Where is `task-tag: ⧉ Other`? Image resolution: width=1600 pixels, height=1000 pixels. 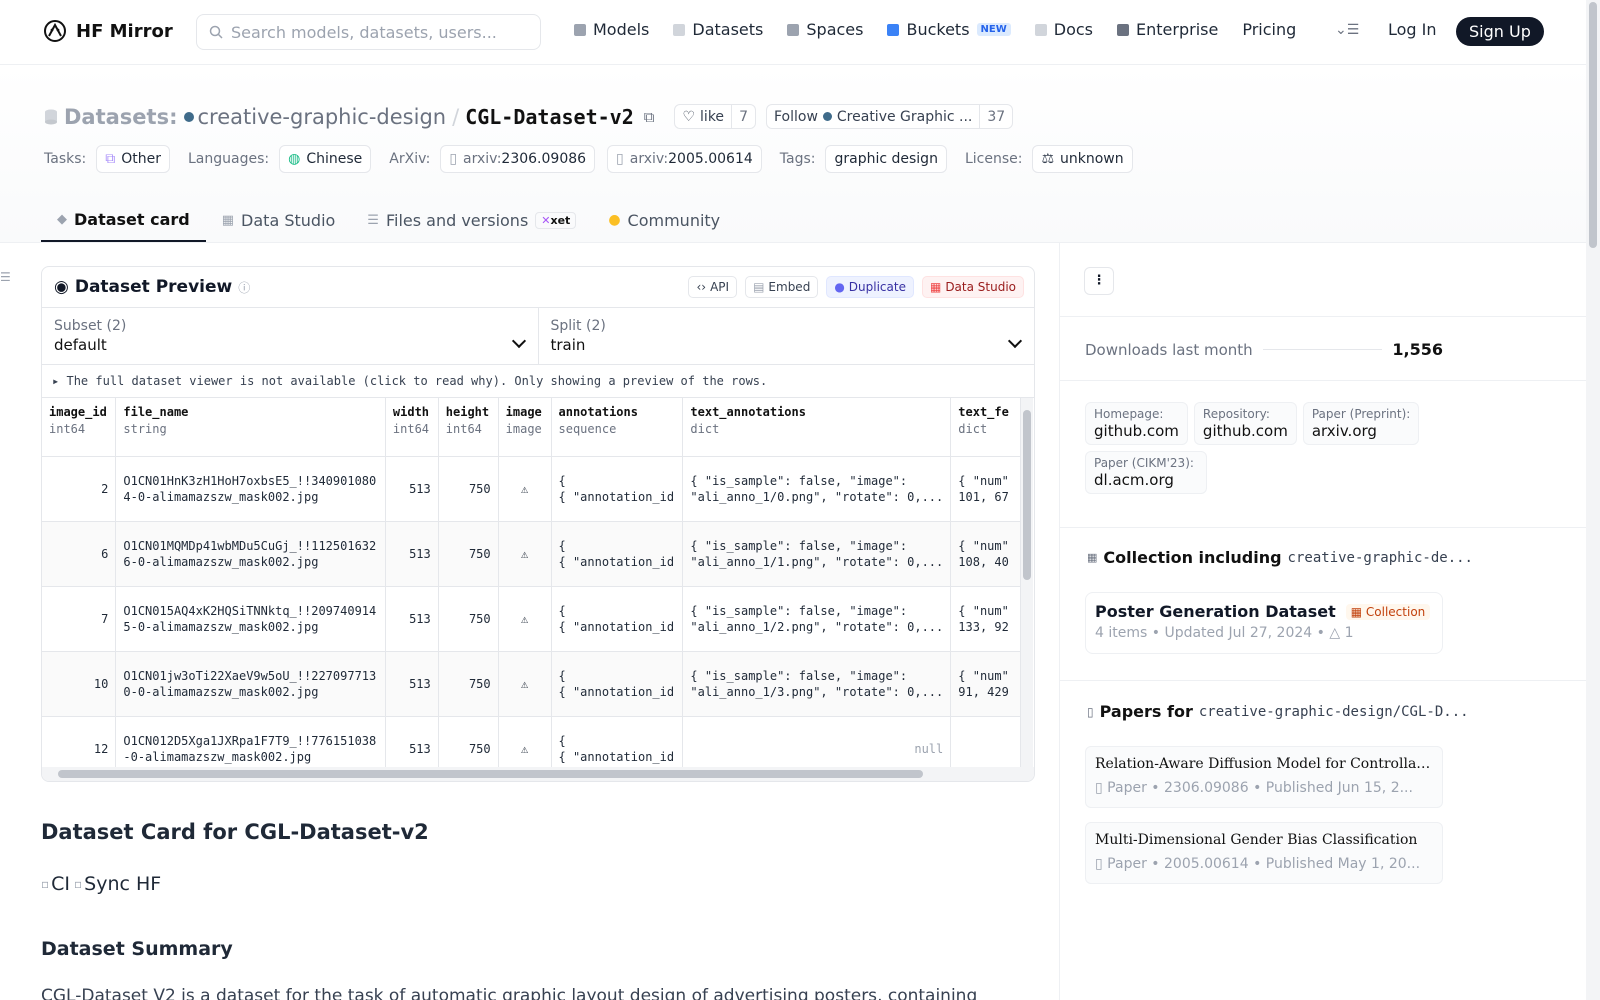
task-tag: ⧉ Other is located at coordinates (133, 159).